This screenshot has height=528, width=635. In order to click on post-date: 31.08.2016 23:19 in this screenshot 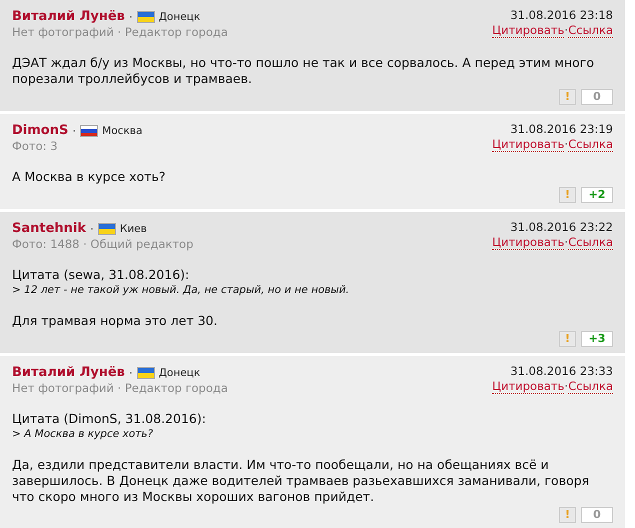, I will do `click(561, 129)`.